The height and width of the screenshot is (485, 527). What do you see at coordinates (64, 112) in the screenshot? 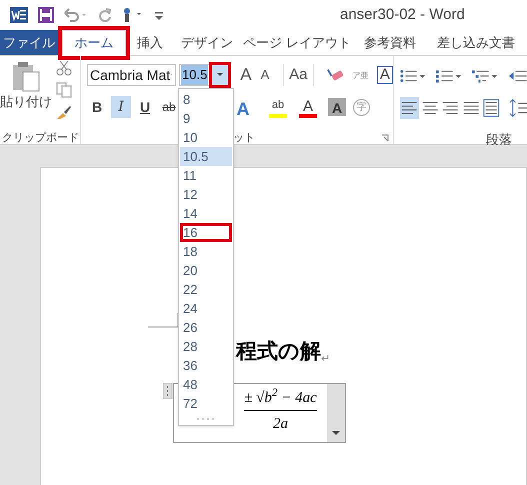
I see `format-painter-icon` at bounding box center [64, 112].